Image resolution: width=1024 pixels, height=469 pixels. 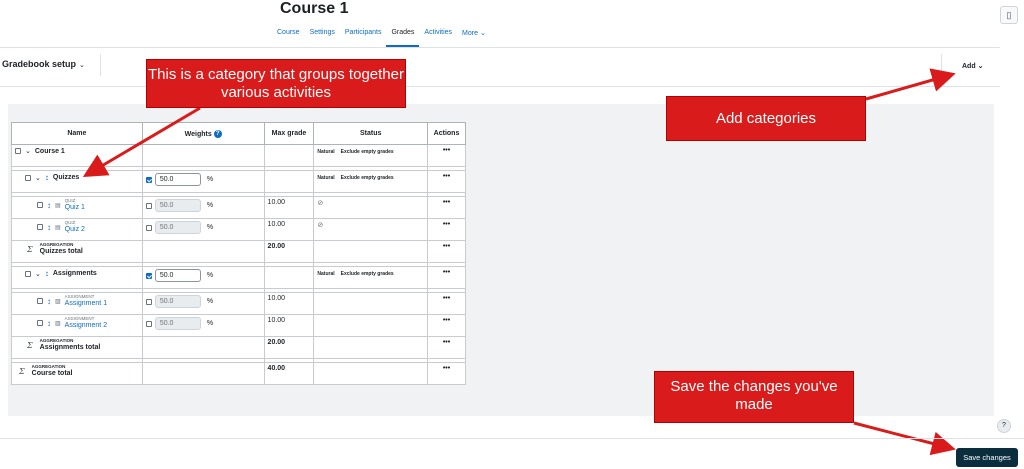 What do you see at coordinates (910, 84) in the screenshot?
I see `arrow-to-add` at bounding box center [910, 84].